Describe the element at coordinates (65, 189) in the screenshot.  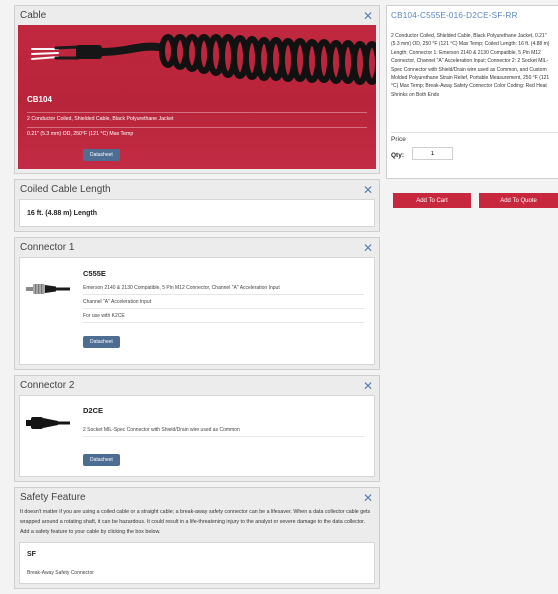
I see `coiled-length-title: Coiled Cable Length` at that location.